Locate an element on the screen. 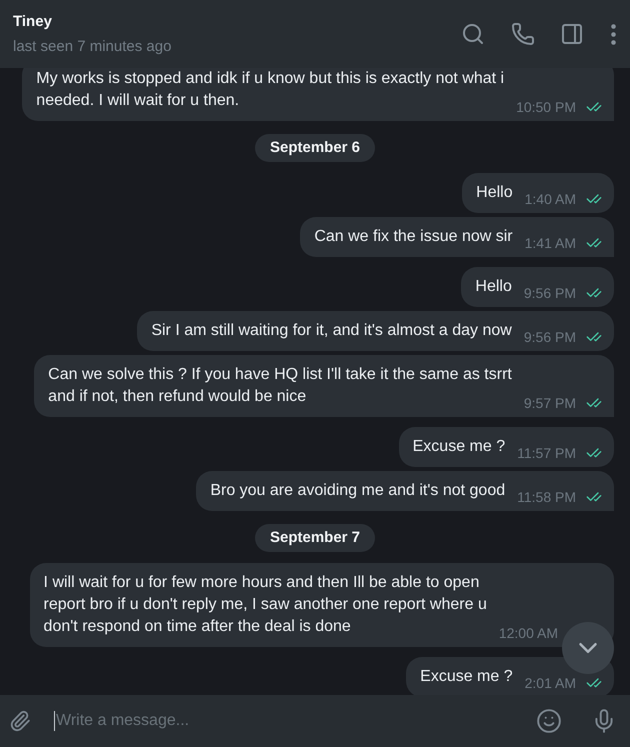 This screenshot has width=630, height=747. more-icon is located at coordinates (613, 34).